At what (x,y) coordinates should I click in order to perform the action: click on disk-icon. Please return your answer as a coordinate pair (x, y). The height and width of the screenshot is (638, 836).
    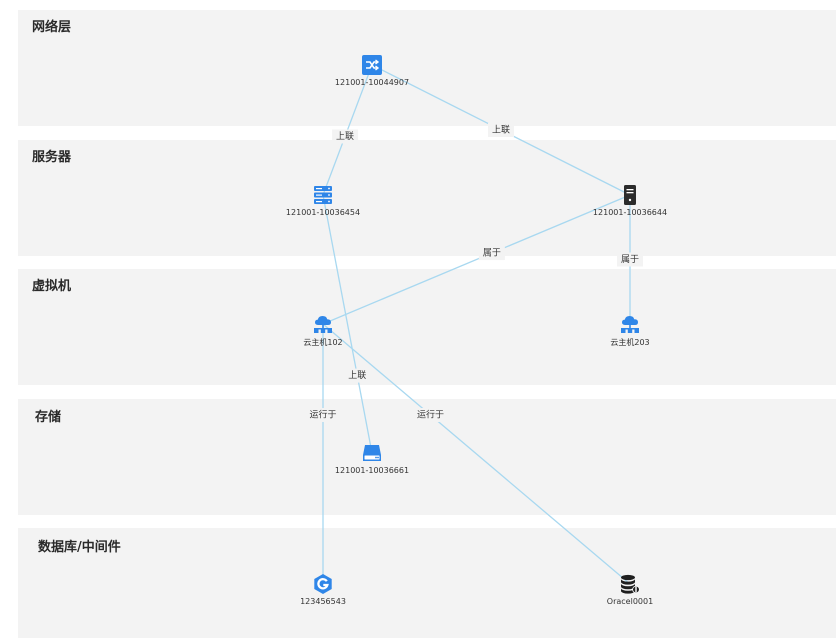
    Looking at the image, I should click on (372, 453).